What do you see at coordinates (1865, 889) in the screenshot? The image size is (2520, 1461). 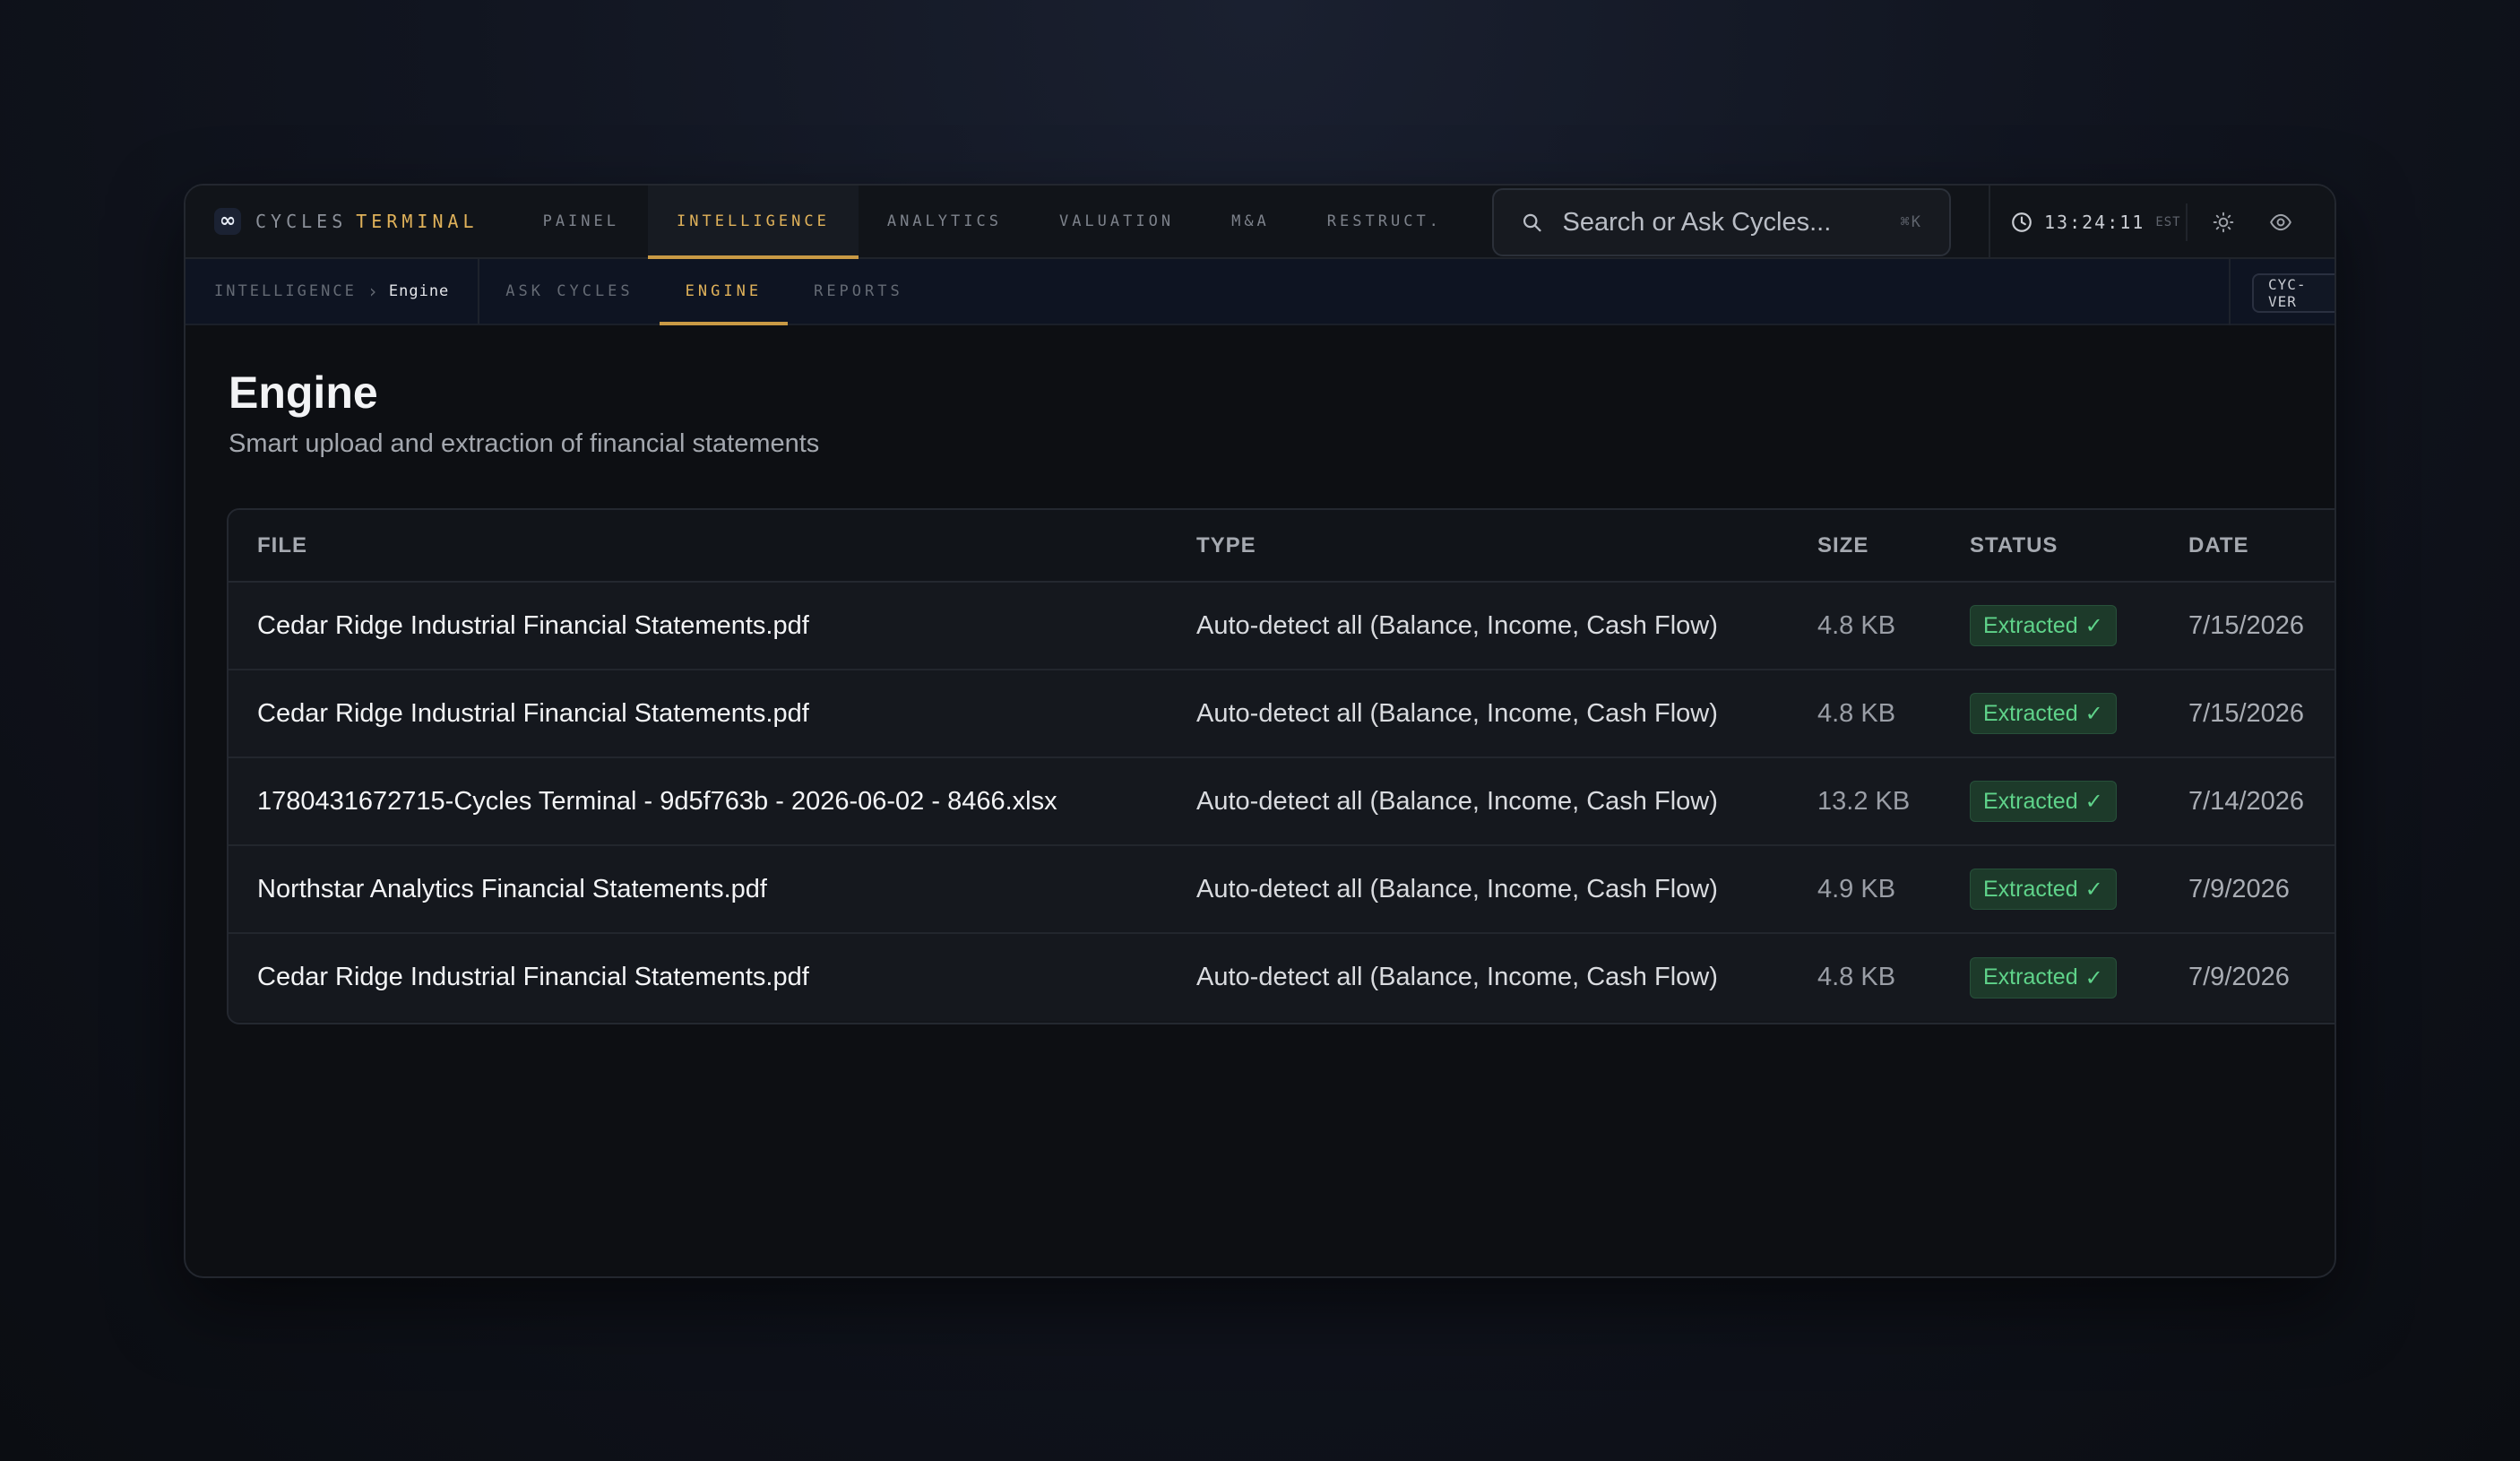 I see `cell-size: 4.9 KB` at bounding box center [1865, 889].